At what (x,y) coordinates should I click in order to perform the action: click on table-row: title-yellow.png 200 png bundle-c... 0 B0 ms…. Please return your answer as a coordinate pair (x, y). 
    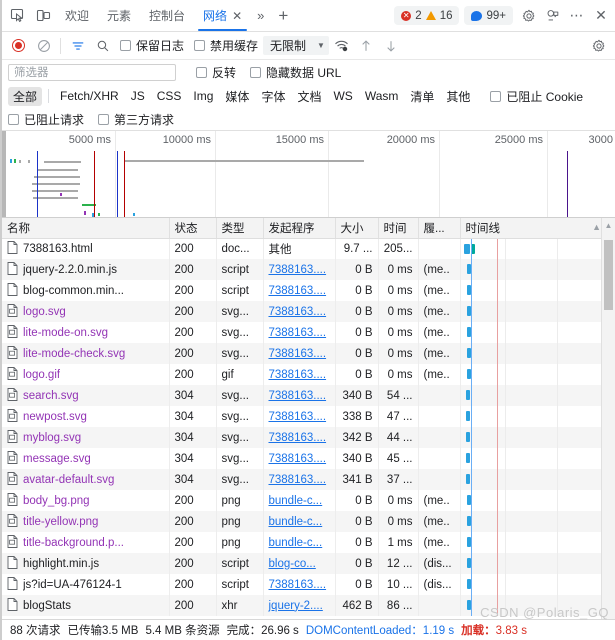
    Looking at the image, I should click on (308, 521).